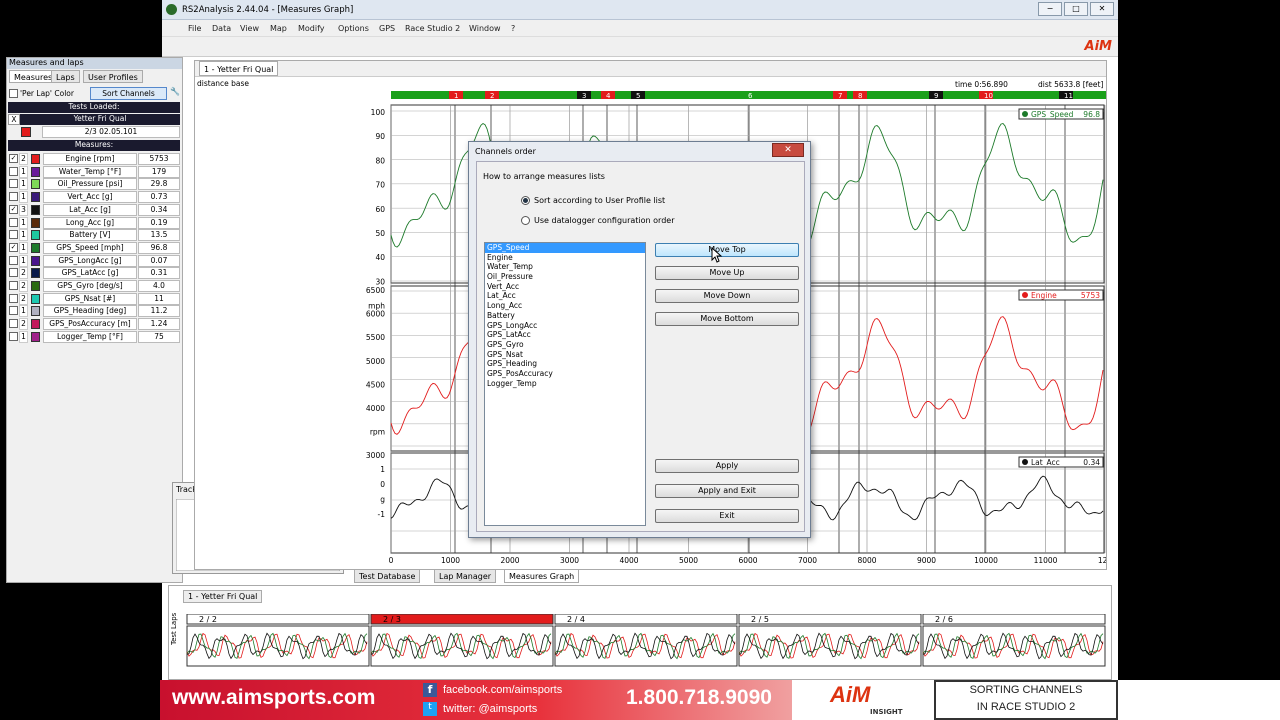 Image resolution: width=1280 pixels, height=720 pixels. I want to click on test-name: Yetter Fri Qual, so click(100, 119).